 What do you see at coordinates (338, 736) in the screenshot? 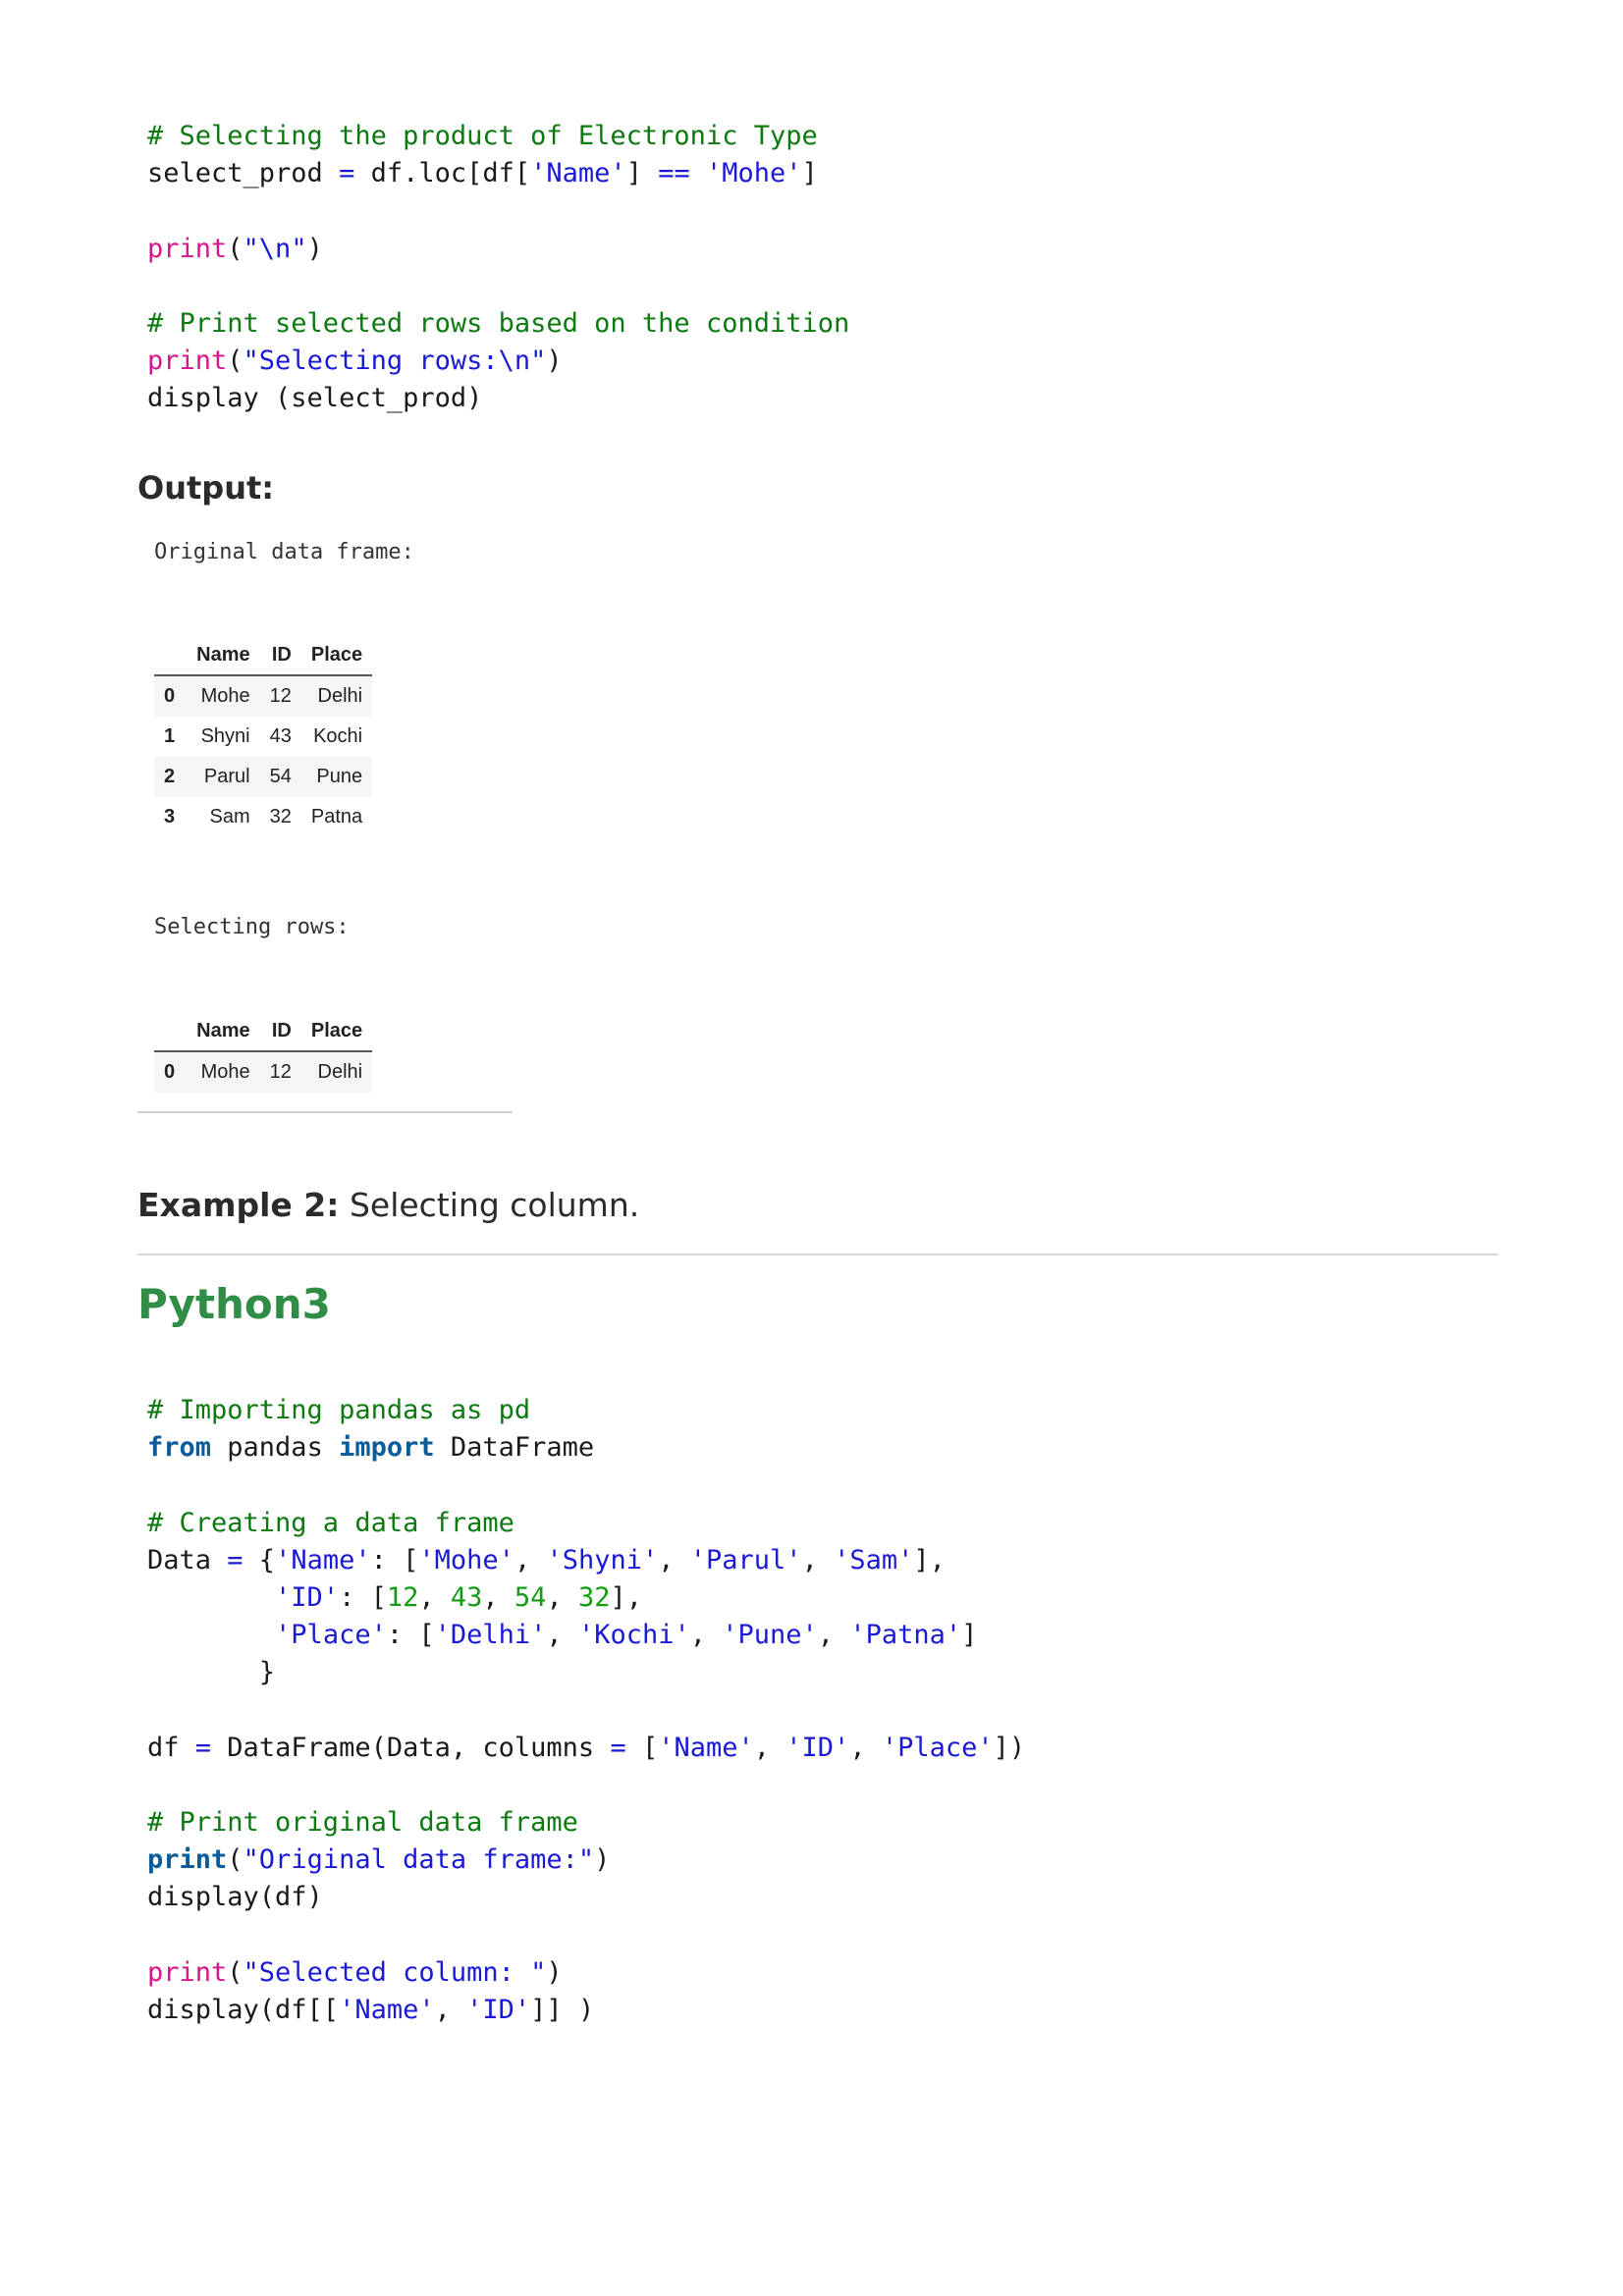
I see `table-cell: Kochi` at bounding box center [338, 736].